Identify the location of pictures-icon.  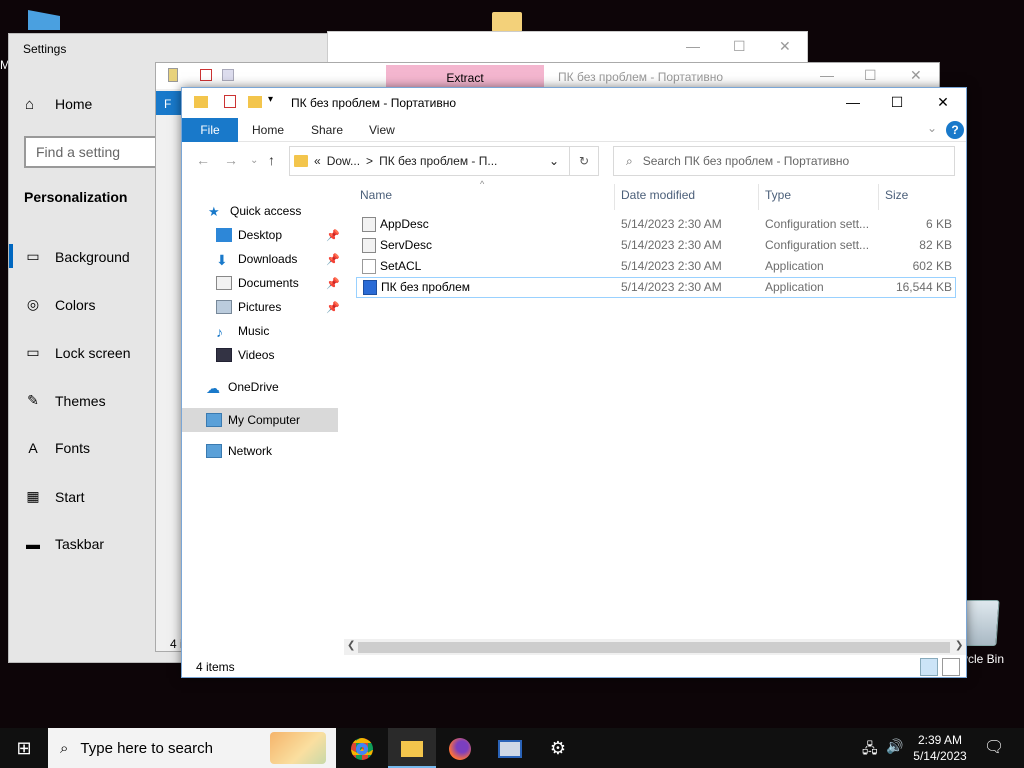
(224, 307).